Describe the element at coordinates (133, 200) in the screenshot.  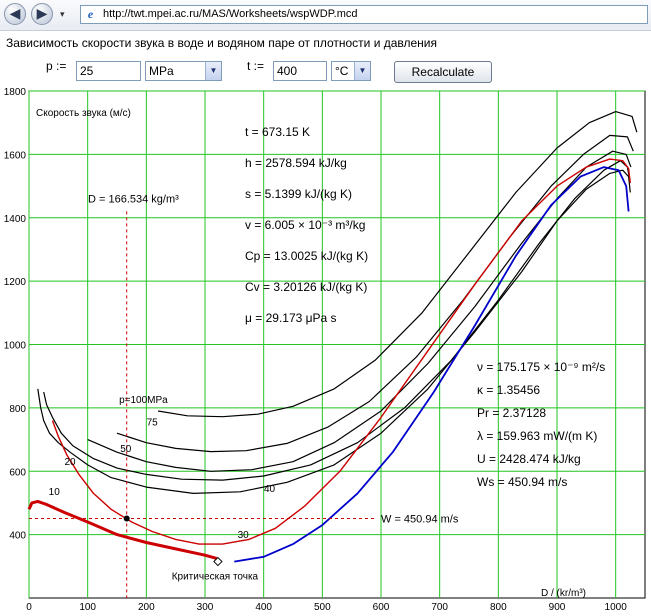
I see `density-label: D = 166.534 kg/m³` at that location.